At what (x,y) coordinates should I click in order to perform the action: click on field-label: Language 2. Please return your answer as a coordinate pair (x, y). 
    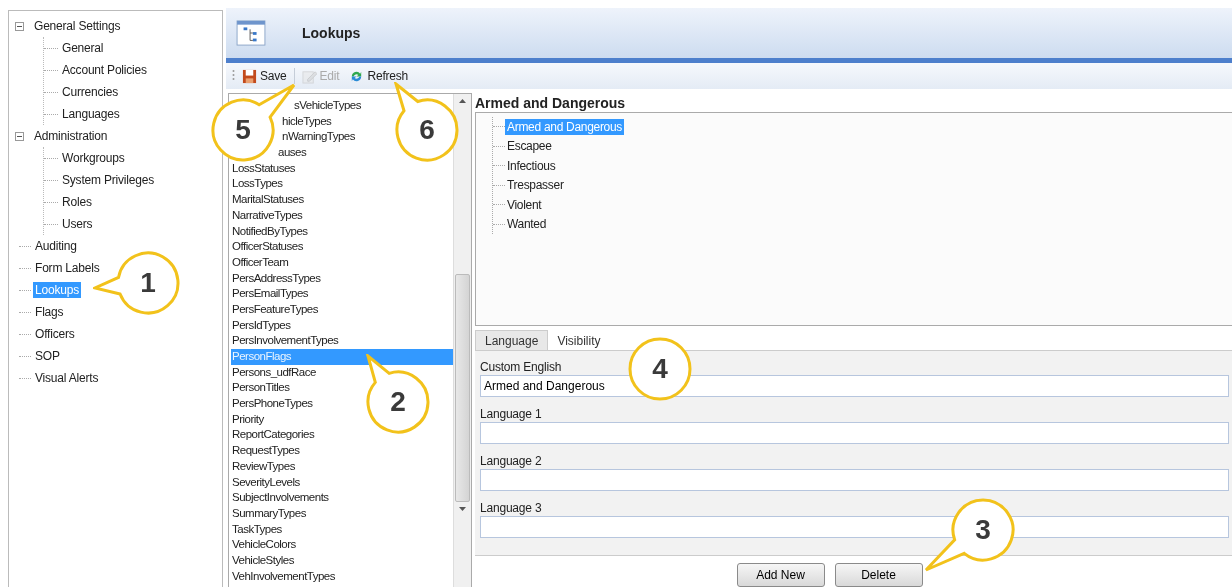
    Looking at the image, I should click on (511, 461).